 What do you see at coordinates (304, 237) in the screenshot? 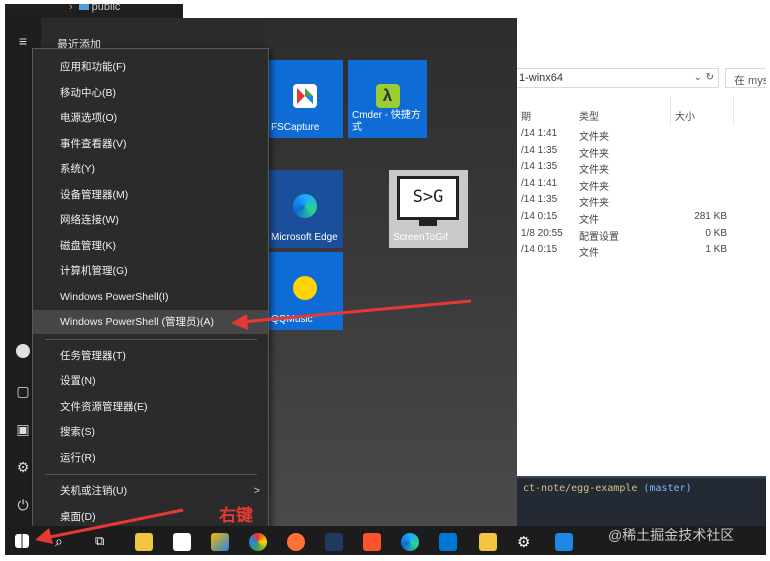
I see `tile-label: Microsoft Edge` at bounding box center [304, 237].